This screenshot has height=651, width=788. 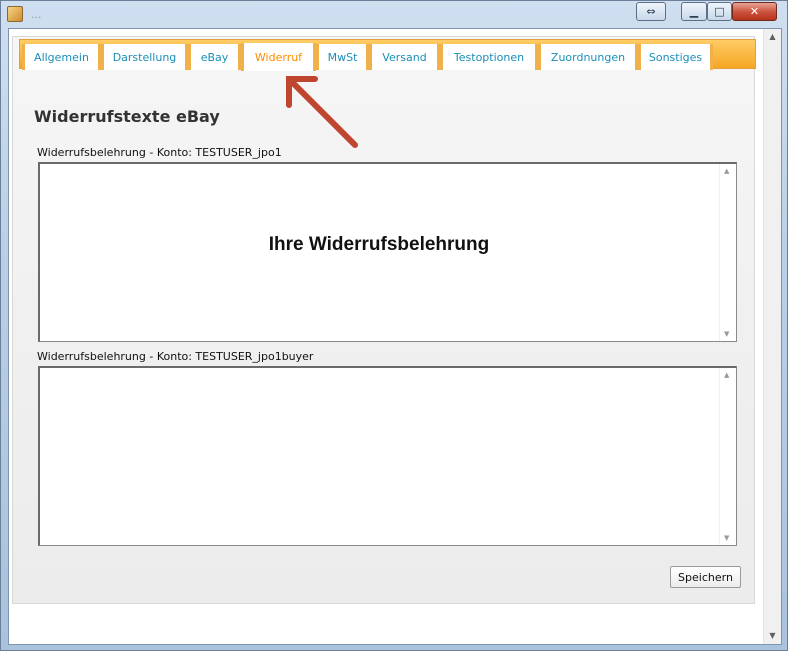 I want to click on annotation-arrow-shaft, so click(x=324, y=114).